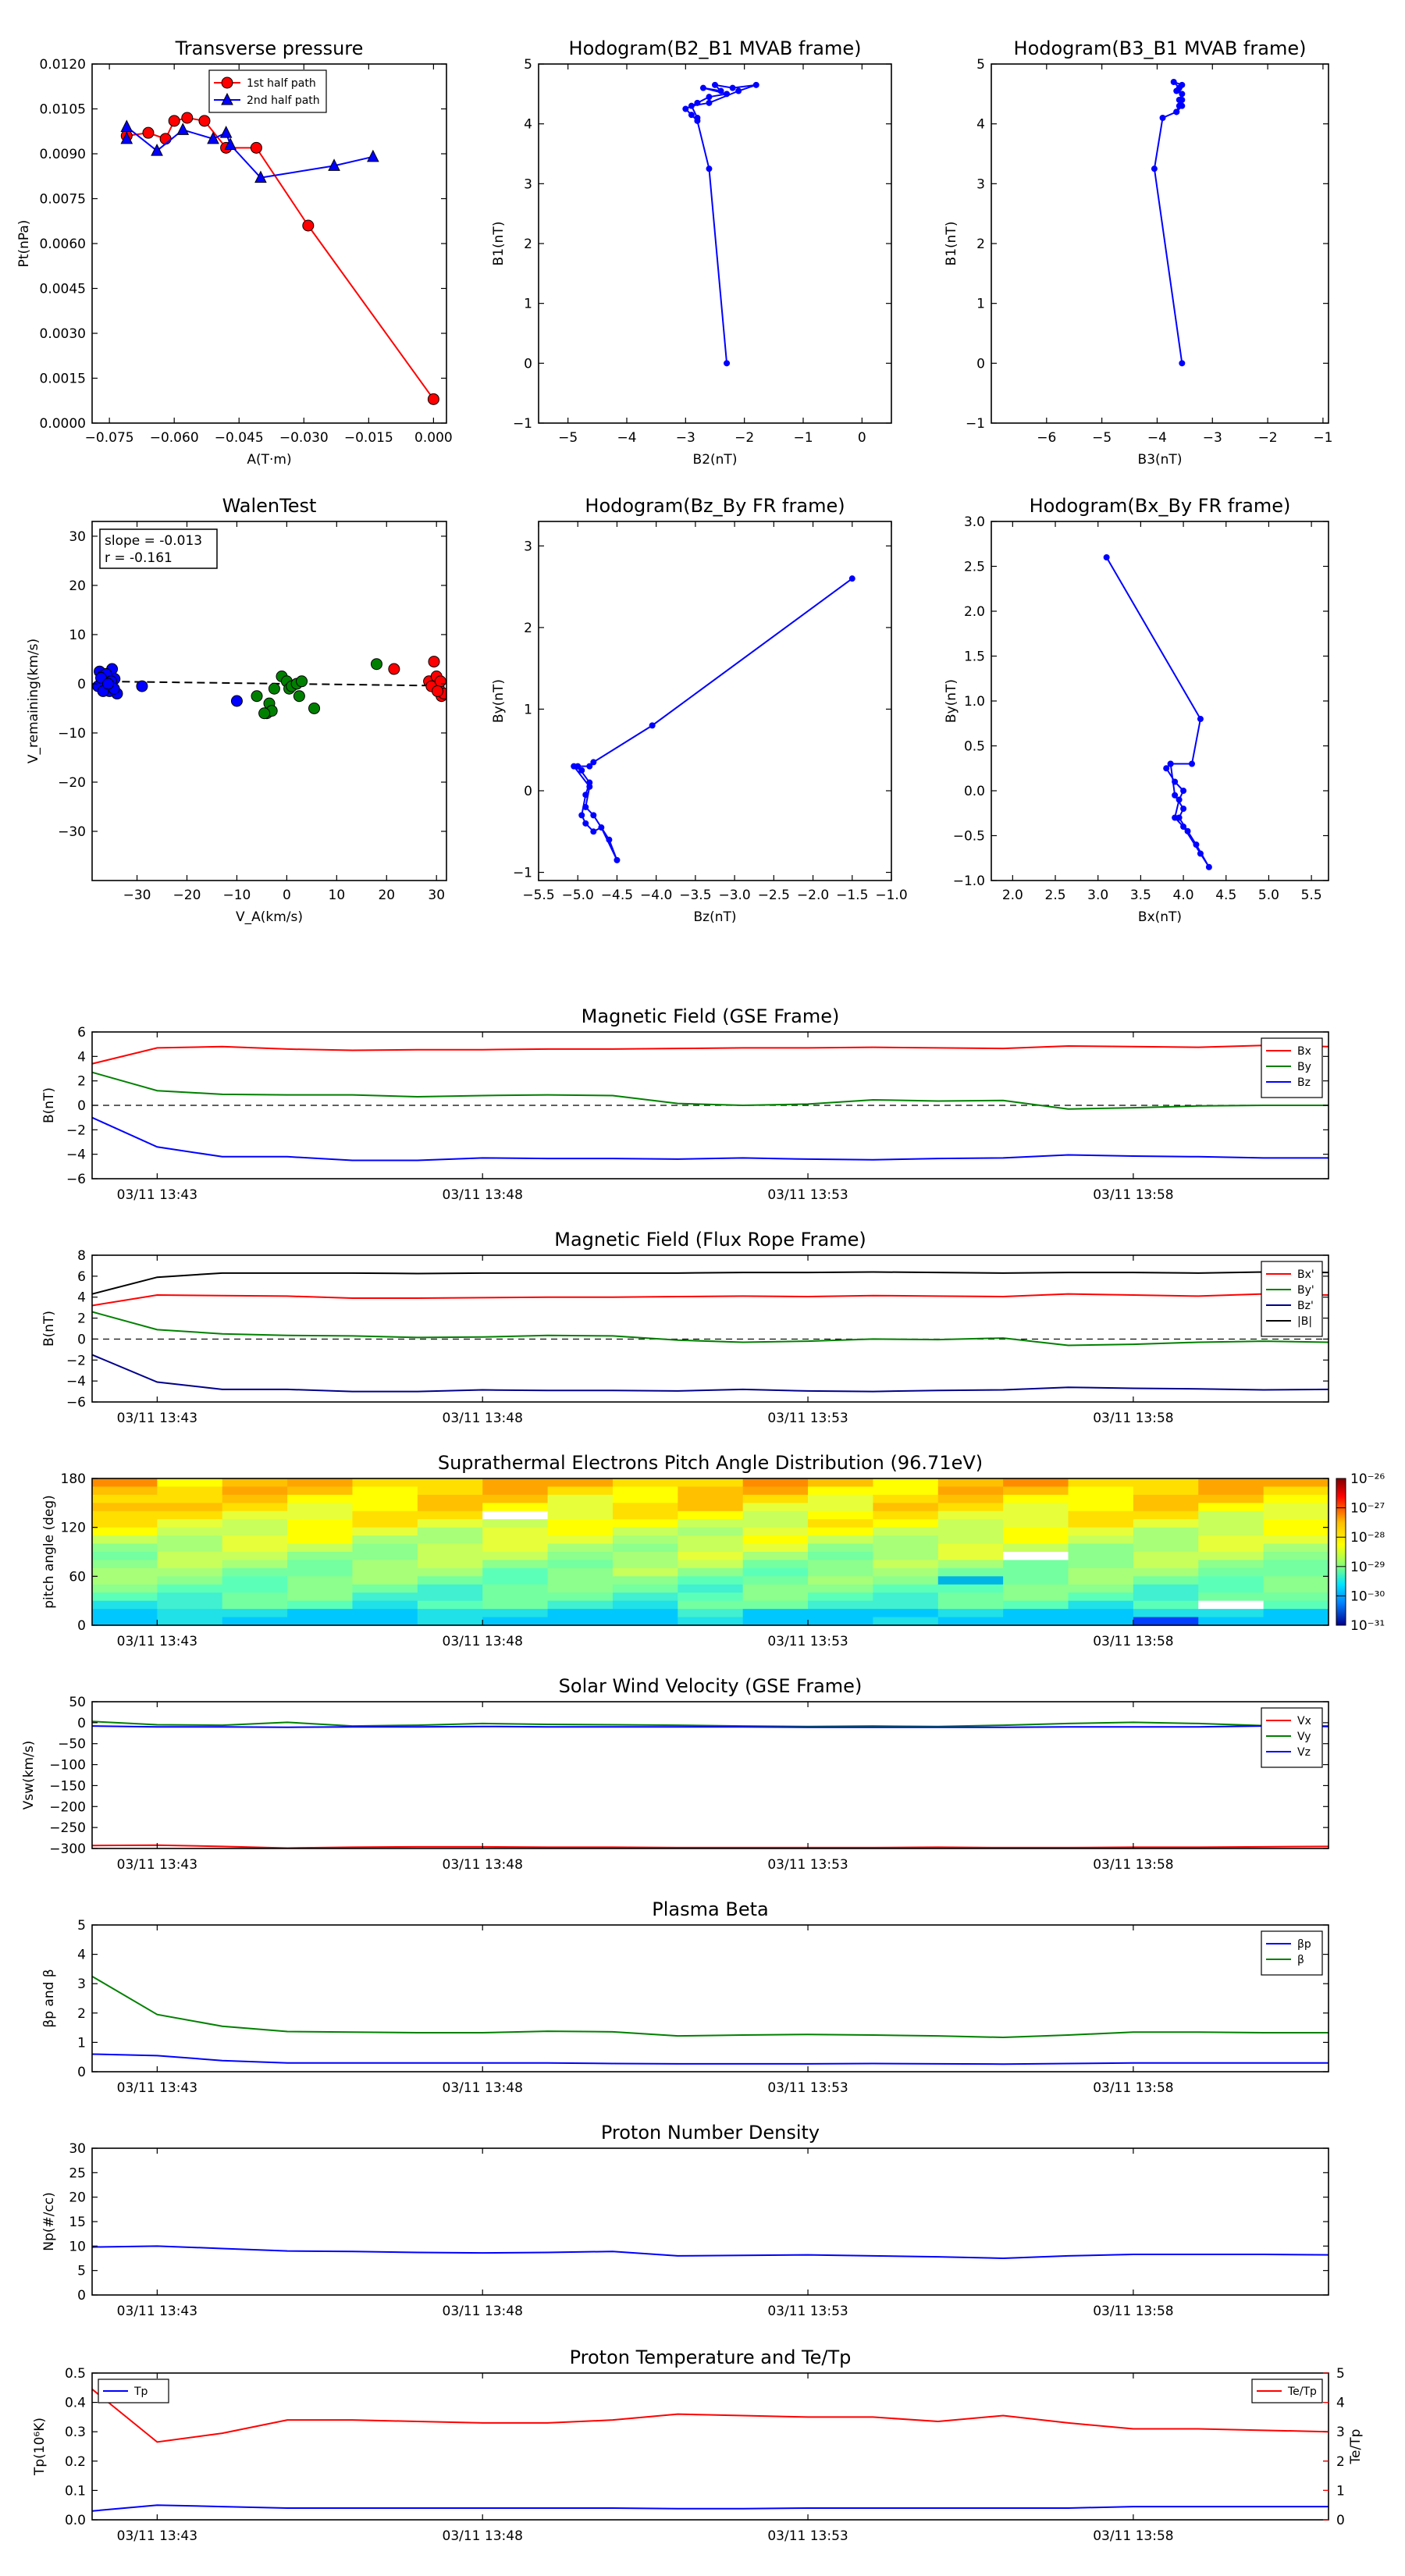 The width and height of the screenshot is (1405, 2576). I want to click on chart-title: Plasma Beta, so click(710, 1909).